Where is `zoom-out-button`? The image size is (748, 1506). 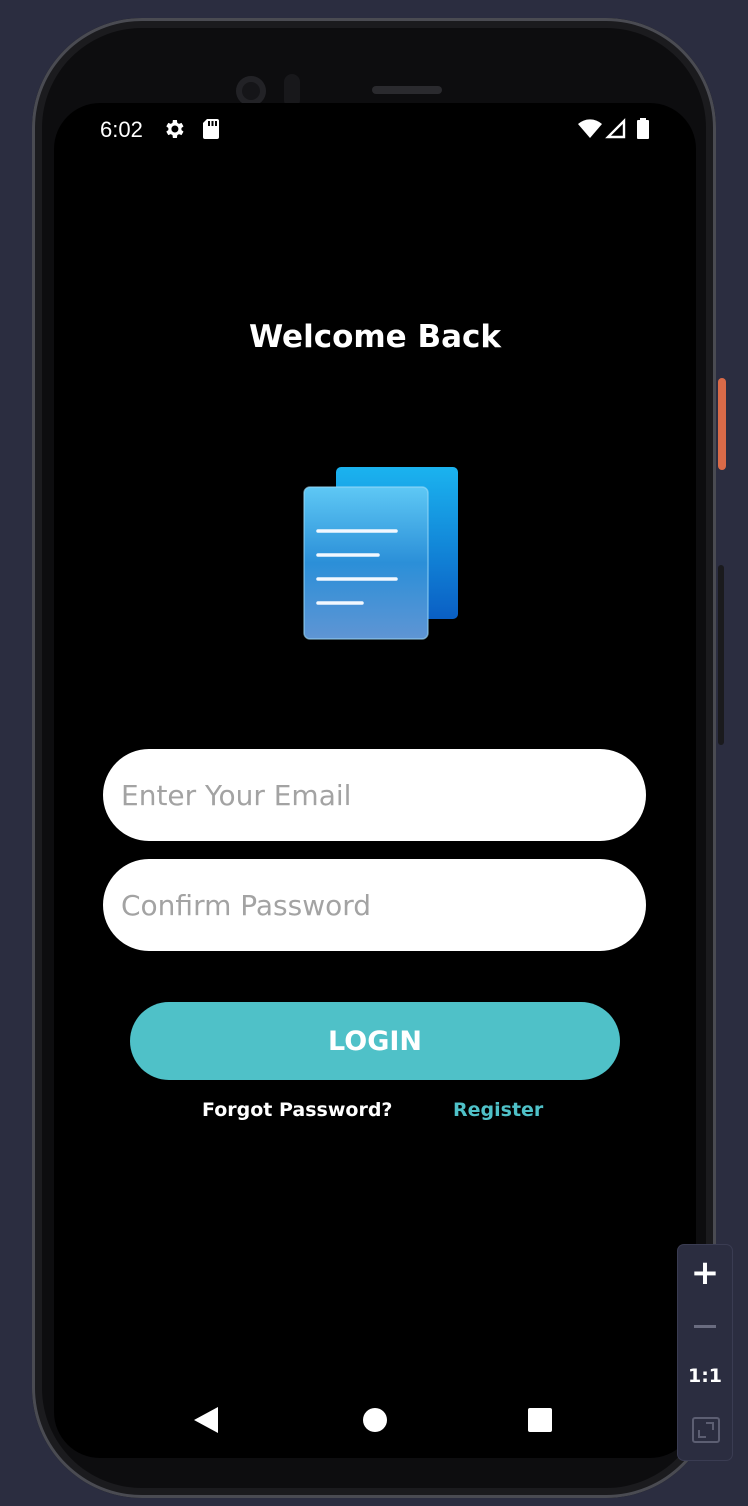 zoom-out-button is located at coordinates (705, 1326).